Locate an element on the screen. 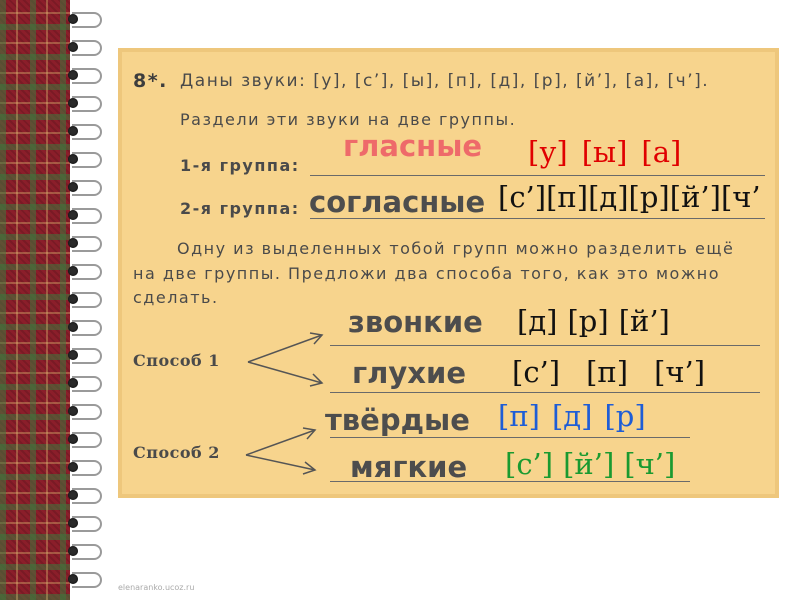 This screenshot has height=600, width=800. voiceless-sounds: [с’] [п] [ч’] is located at coordinates (621, 372).